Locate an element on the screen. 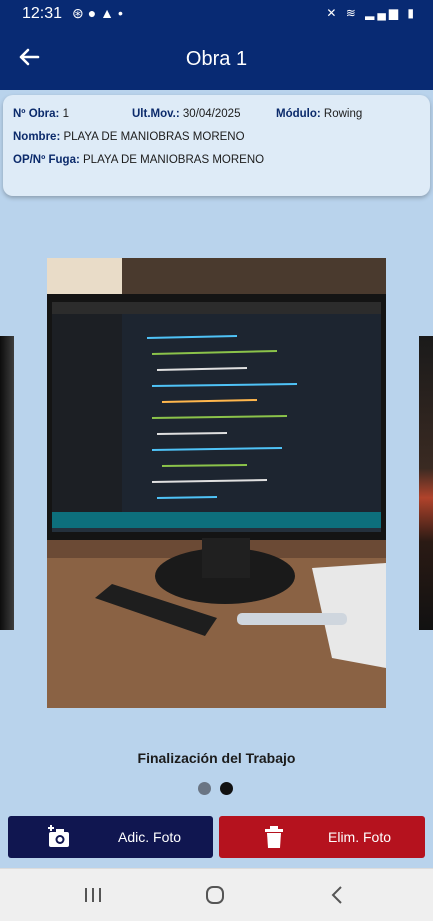  page-title: Obra 1 is located at coordinates (216, 59).